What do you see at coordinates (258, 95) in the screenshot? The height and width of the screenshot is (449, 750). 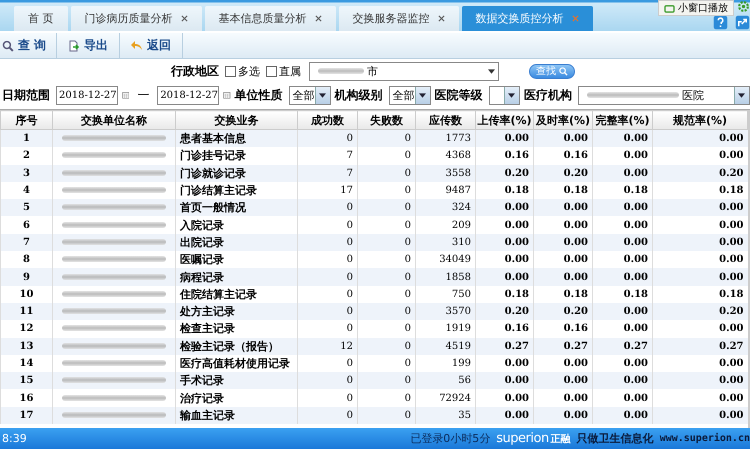 I see `filter-label: 单位性质` at bounding box center [258, 95].